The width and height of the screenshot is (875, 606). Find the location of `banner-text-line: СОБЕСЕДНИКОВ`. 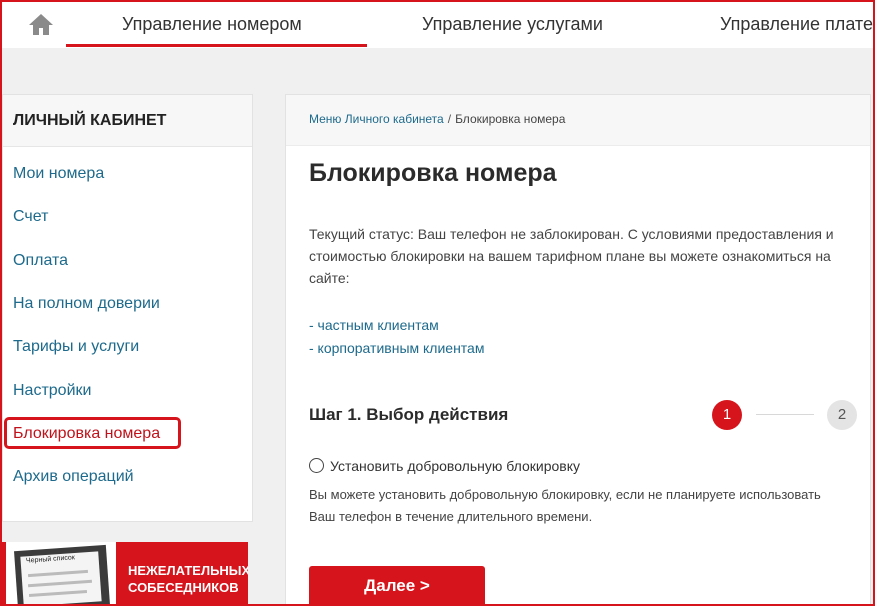

banner-text-line: СОБЕСЕДНИКОВ is located at coordinates (183, 587).